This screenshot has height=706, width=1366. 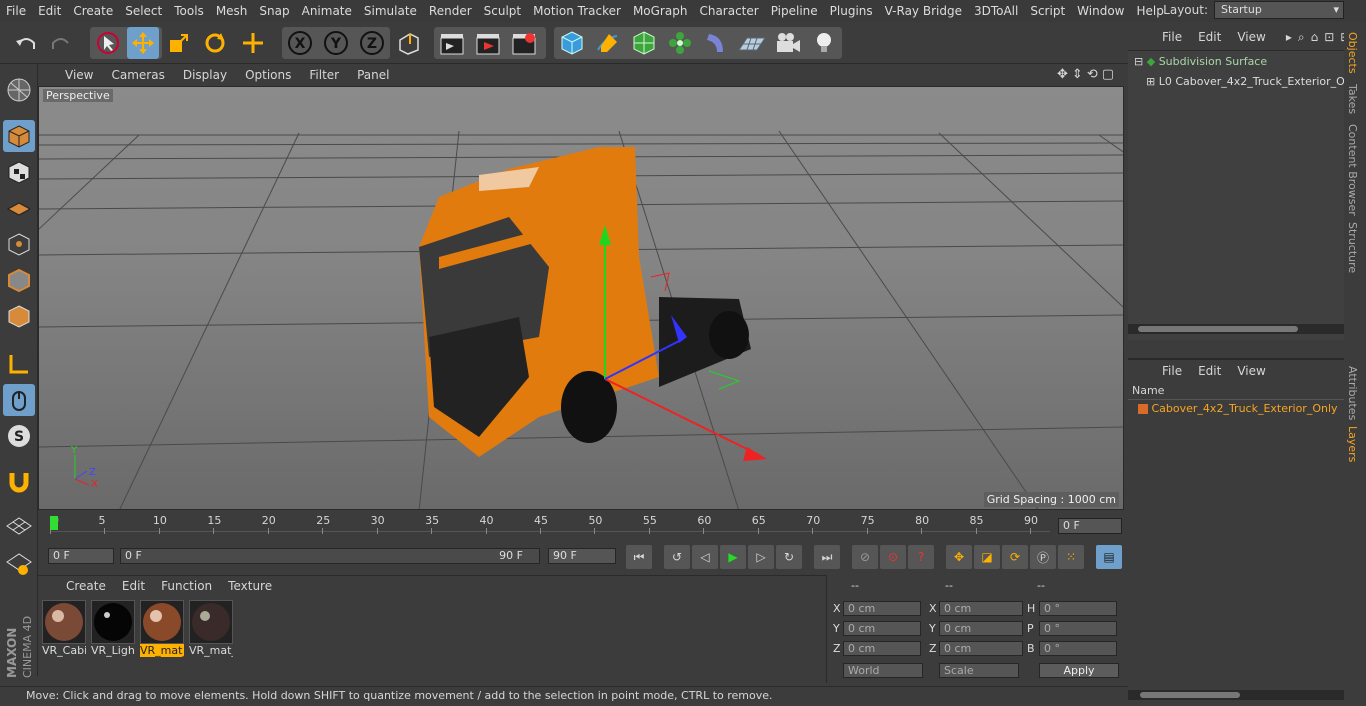 What do you see at coordinates (677, 557) in the screenshot?
I see `previous-key-button: ↺` at bounding box center [677, 557].